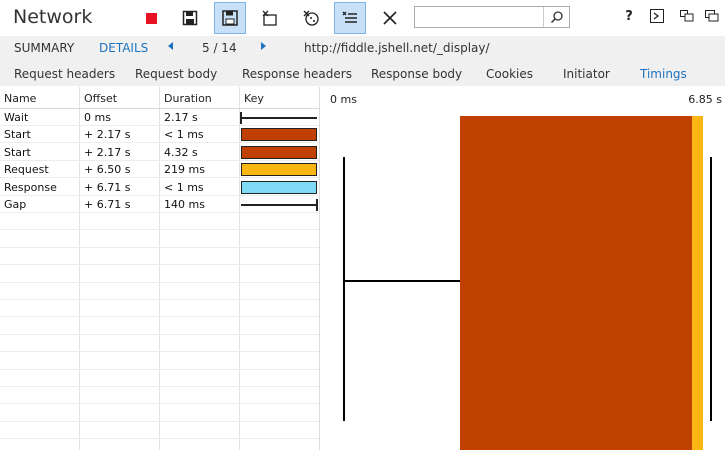 This screenshot has width=725, height=450. I want to click on tab-response-headers: Response headers, so click(297, 74).